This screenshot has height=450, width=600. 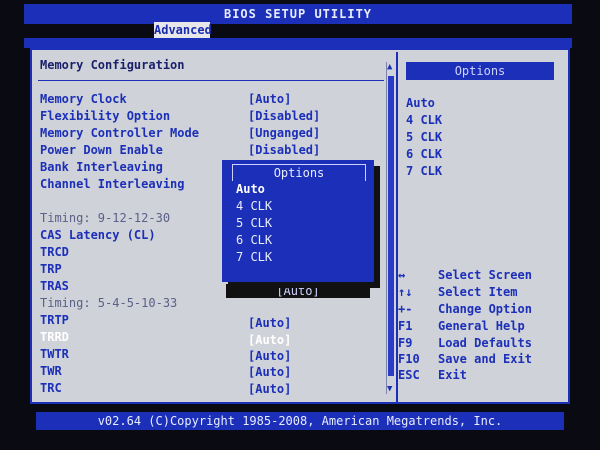 I want to click on value-memory-controller-mode: [Unganged], so click(x=284, y=133).